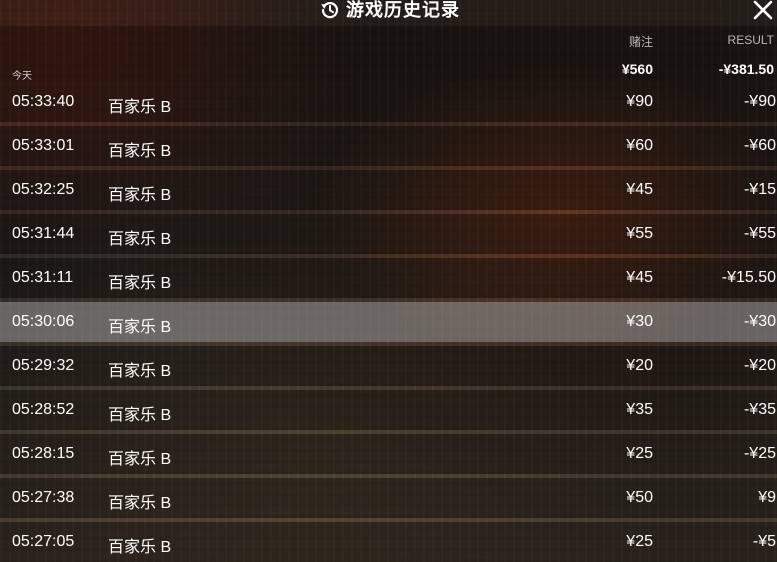 The image size is (777, 562). I want to click on row-result: ¥9, so click(767, 497).